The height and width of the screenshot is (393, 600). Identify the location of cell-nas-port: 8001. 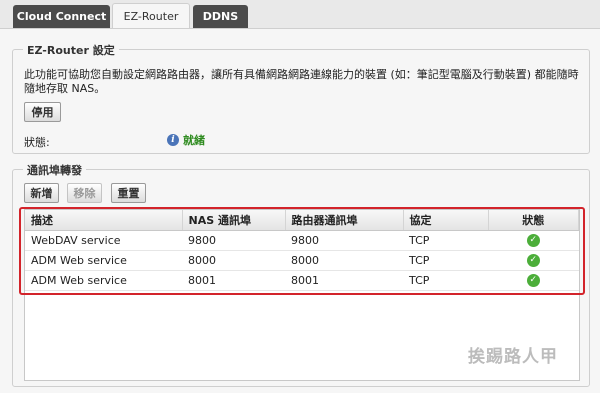
(233, 280).